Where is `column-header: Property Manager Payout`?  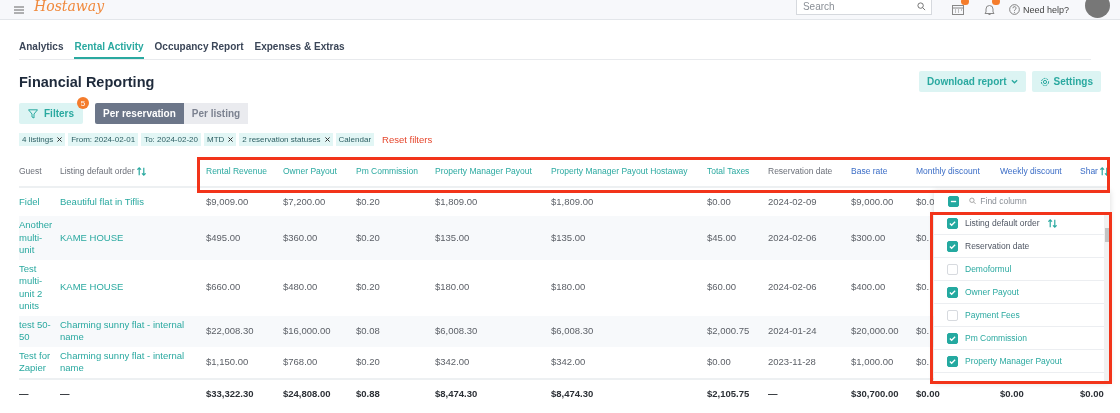 column-header: Property Manager Payout is located at coordinates (483, 171).